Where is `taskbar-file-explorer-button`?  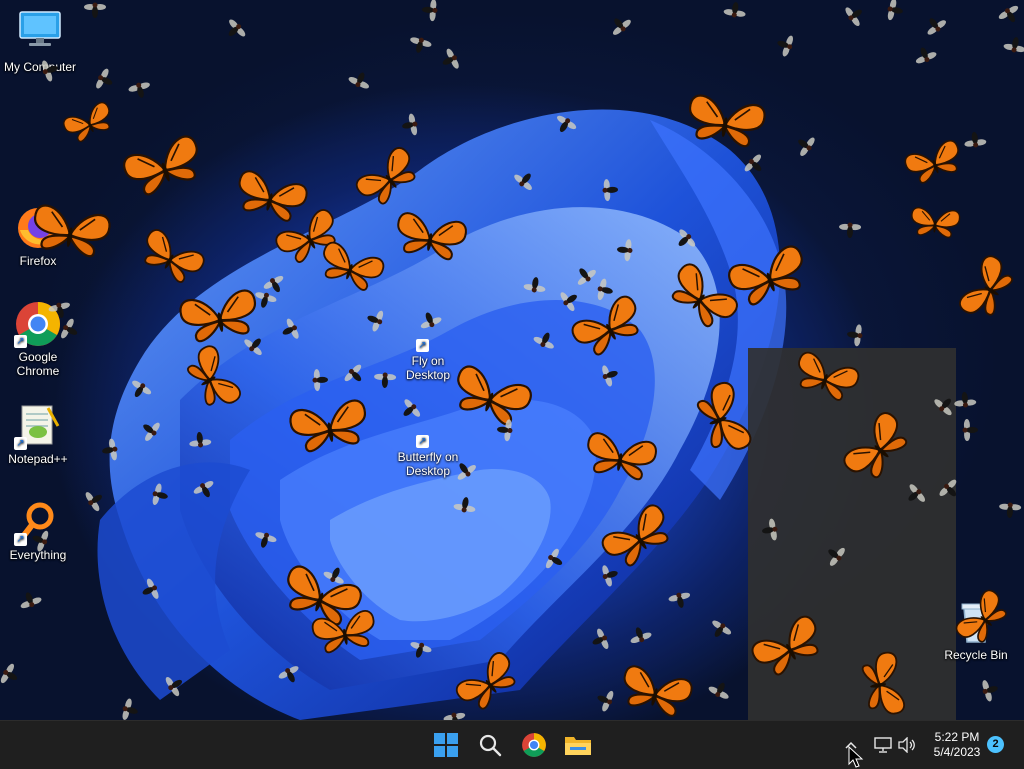
taskbar-file-explorer-button is located at coordinates (578, 745).